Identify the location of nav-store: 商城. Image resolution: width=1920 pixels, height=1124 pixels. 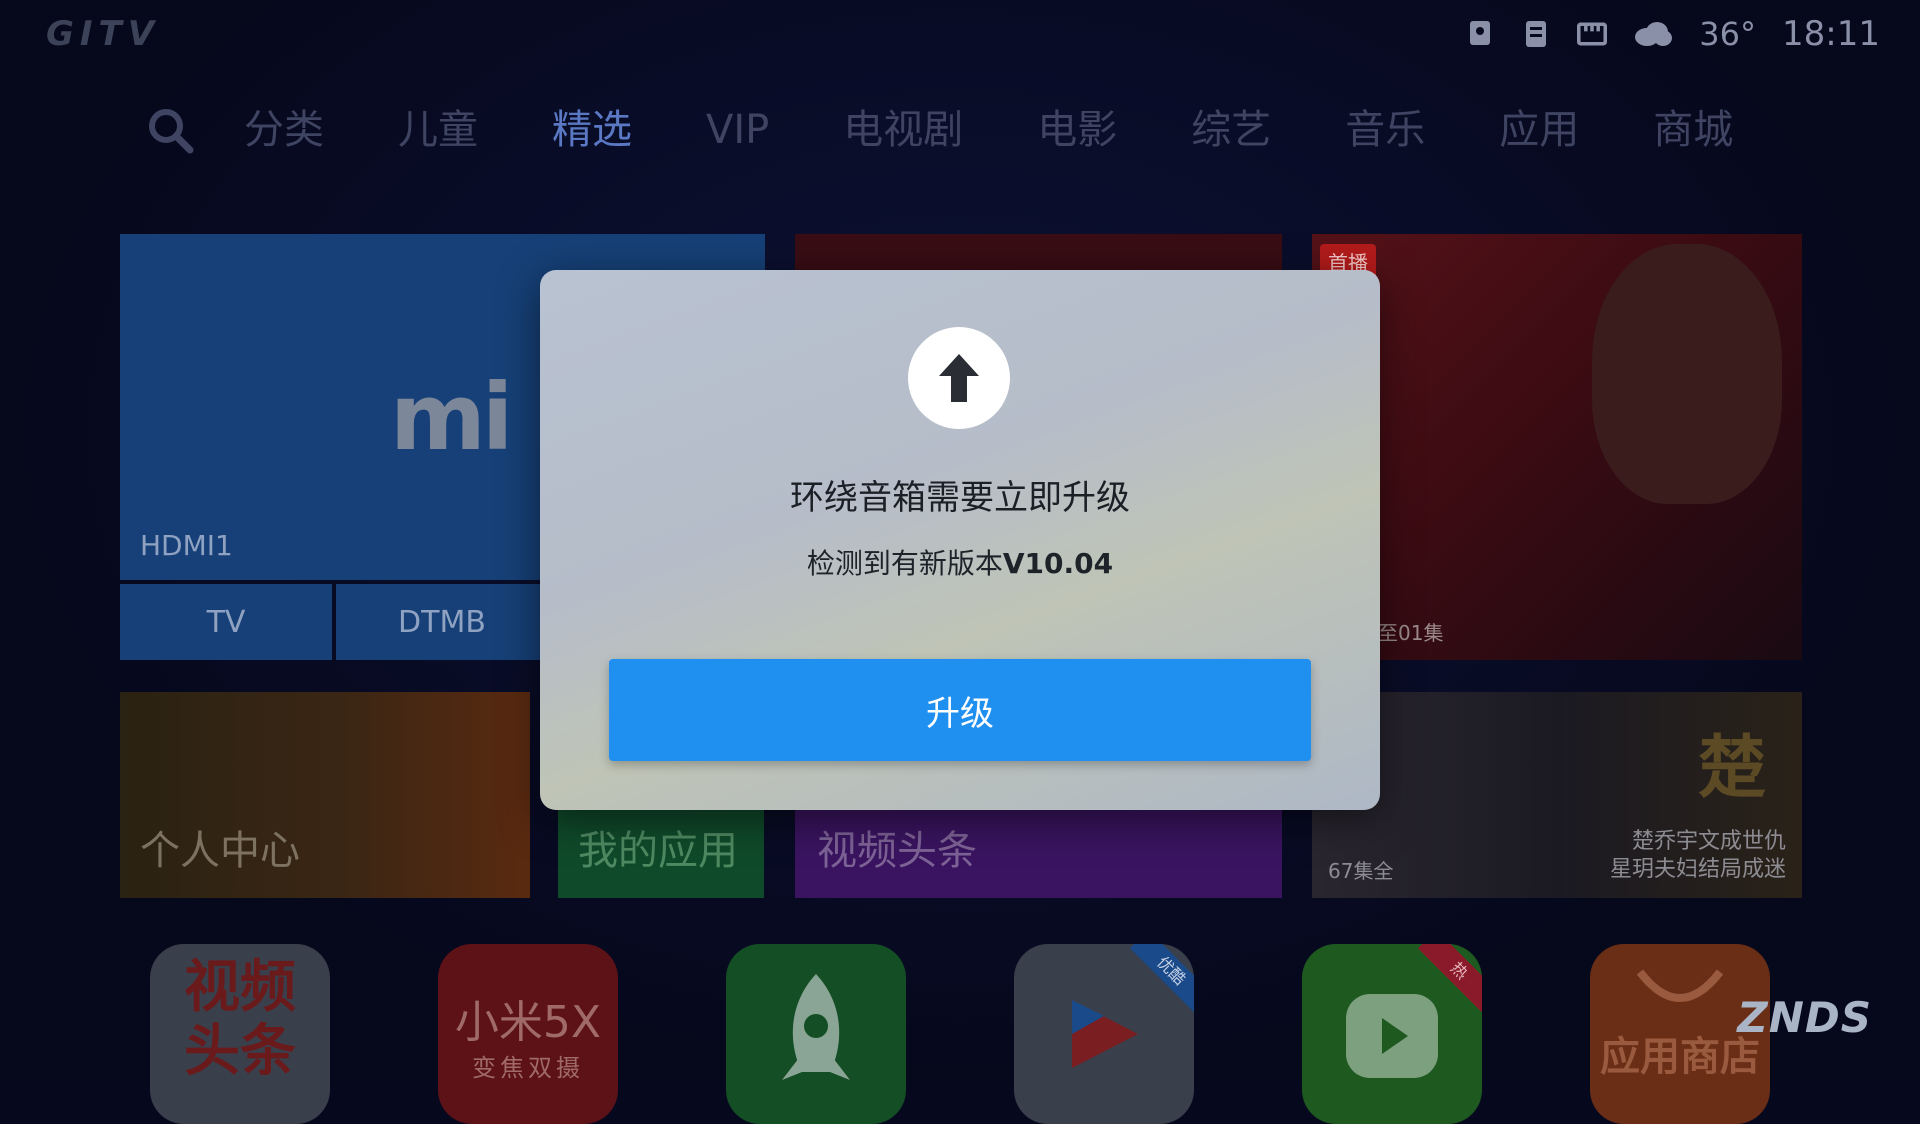
(1693, 130).